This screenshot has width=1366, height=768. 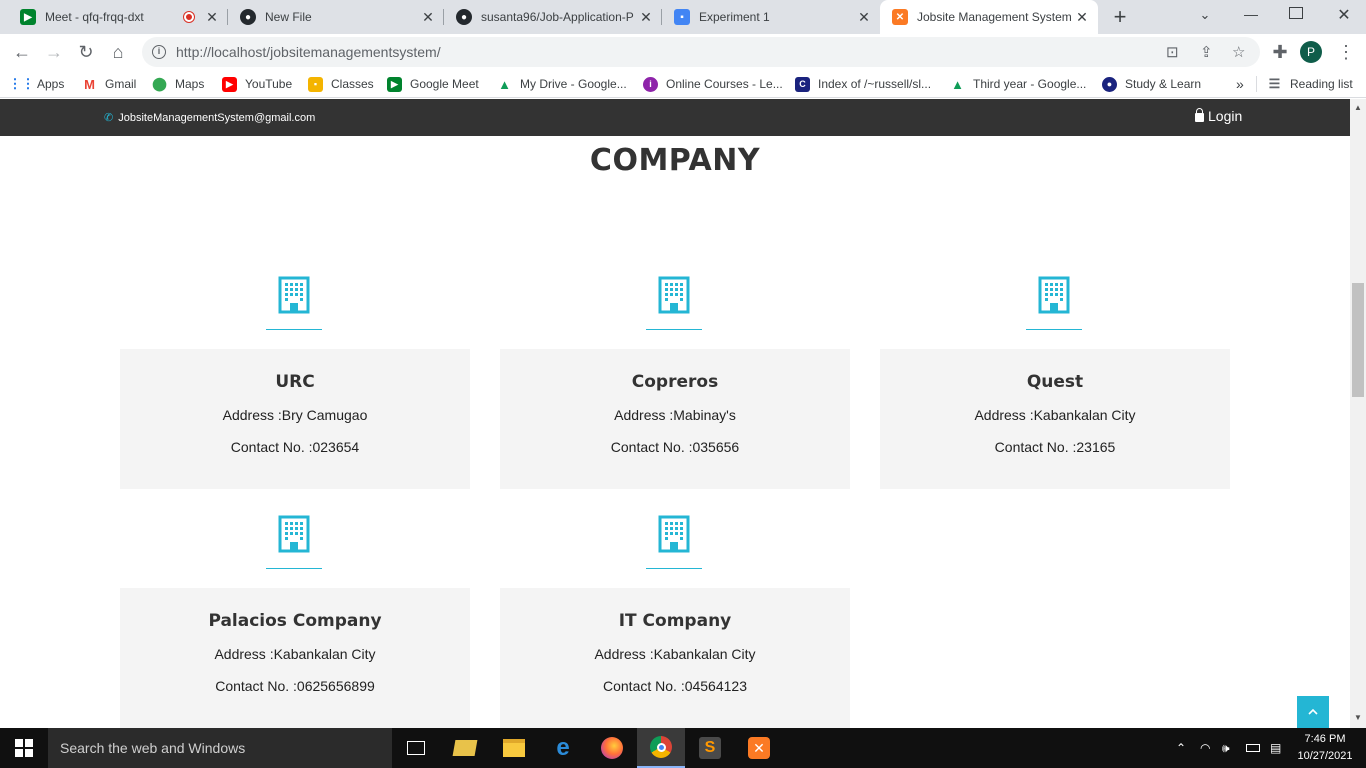 What do you see at coordinates (1251, 14) in the screenshot?
I see `minimize-button: —` at bounding box center [1251, 14].